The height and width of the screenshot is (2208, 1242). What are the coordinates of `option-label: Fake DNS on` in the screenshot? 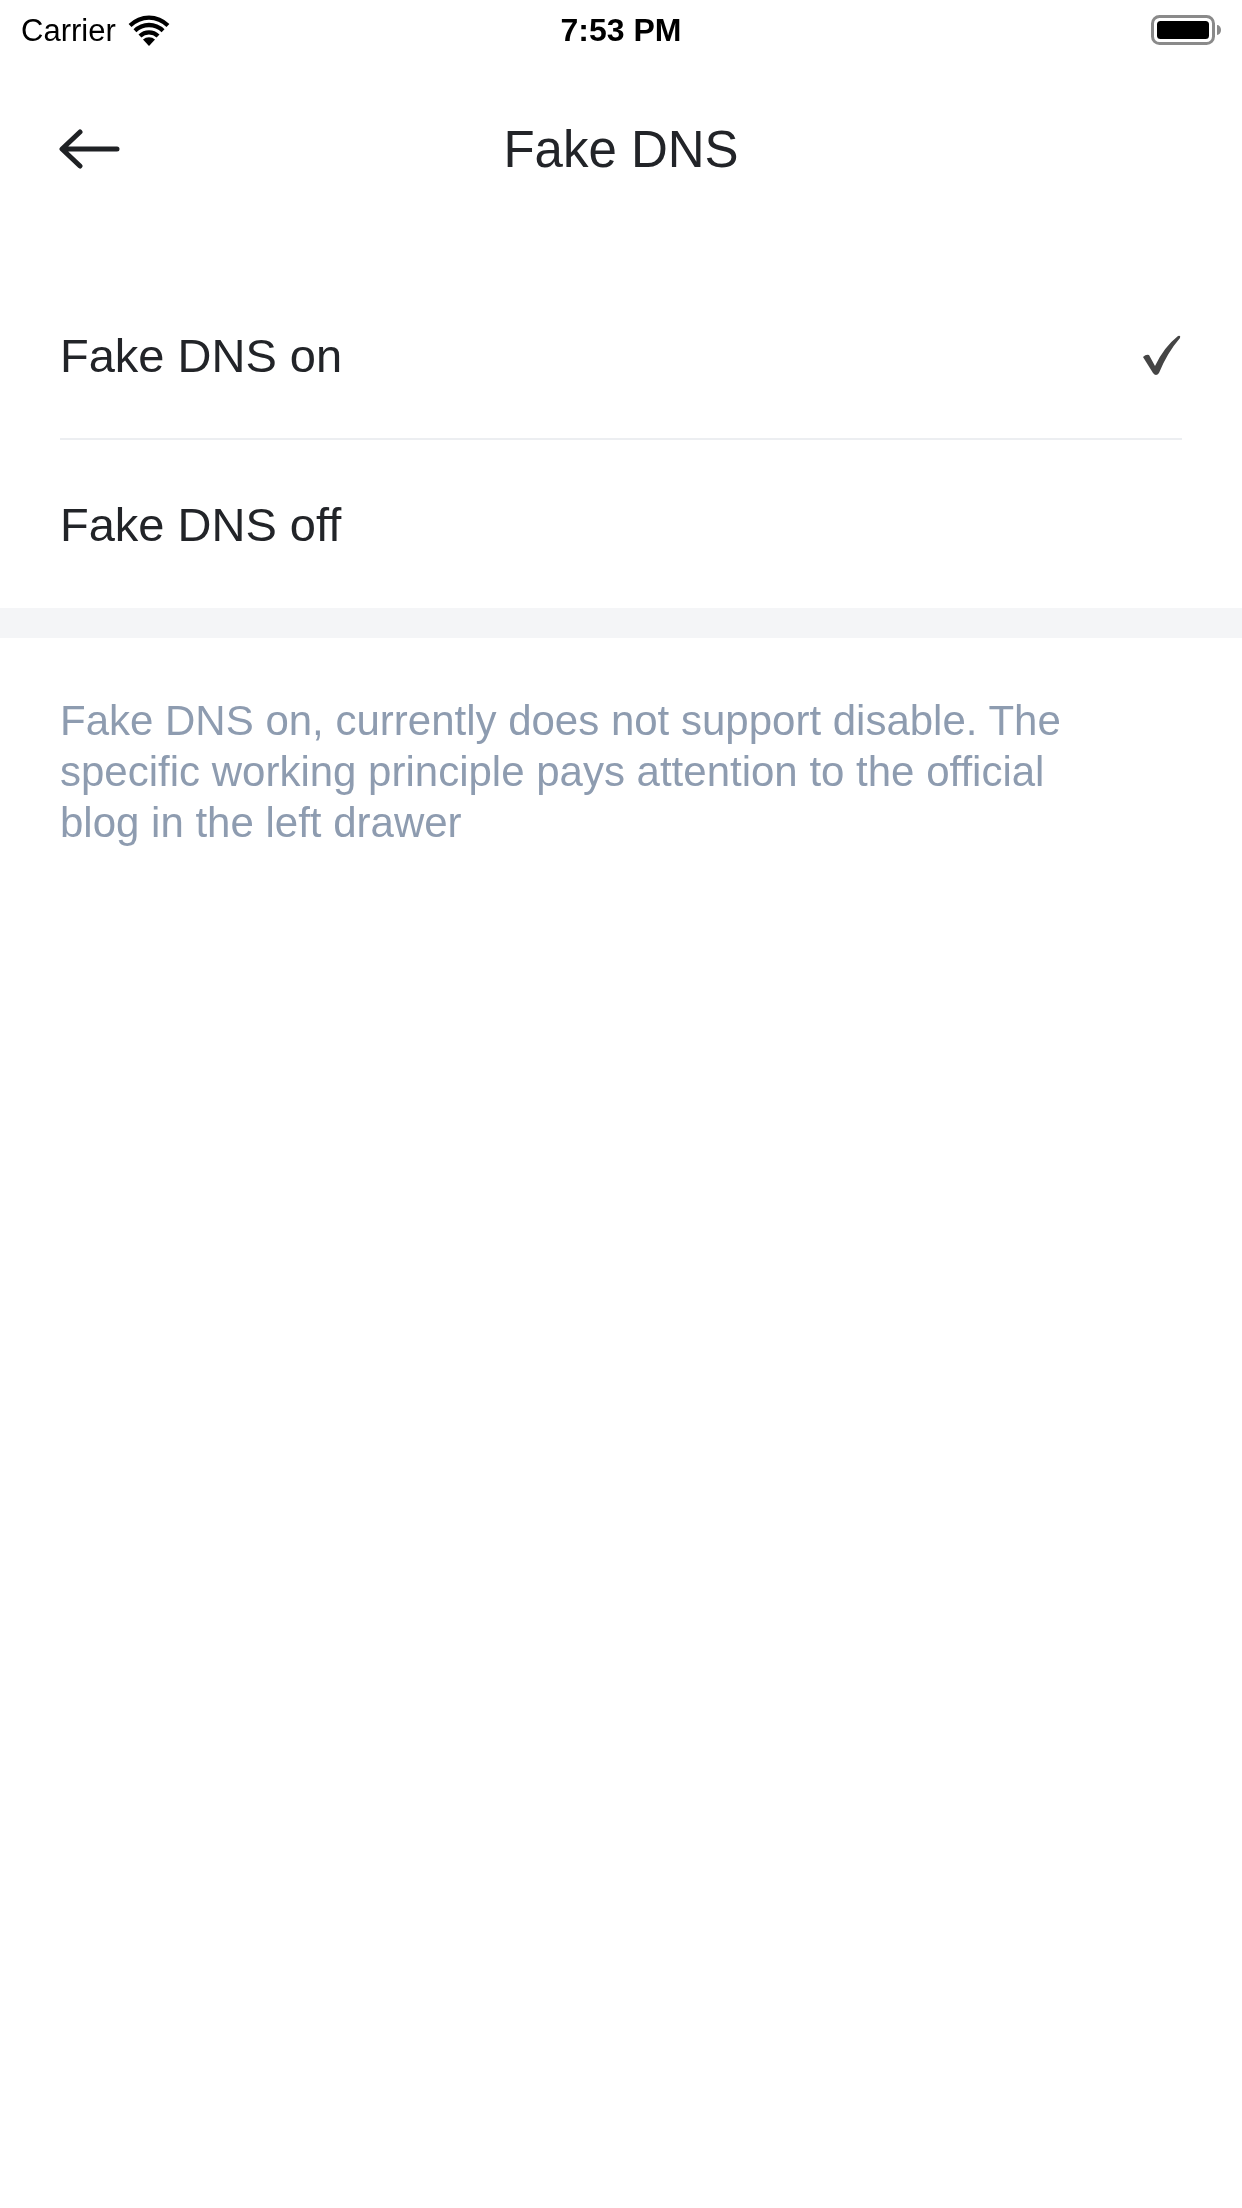 It's located at (201, 355).